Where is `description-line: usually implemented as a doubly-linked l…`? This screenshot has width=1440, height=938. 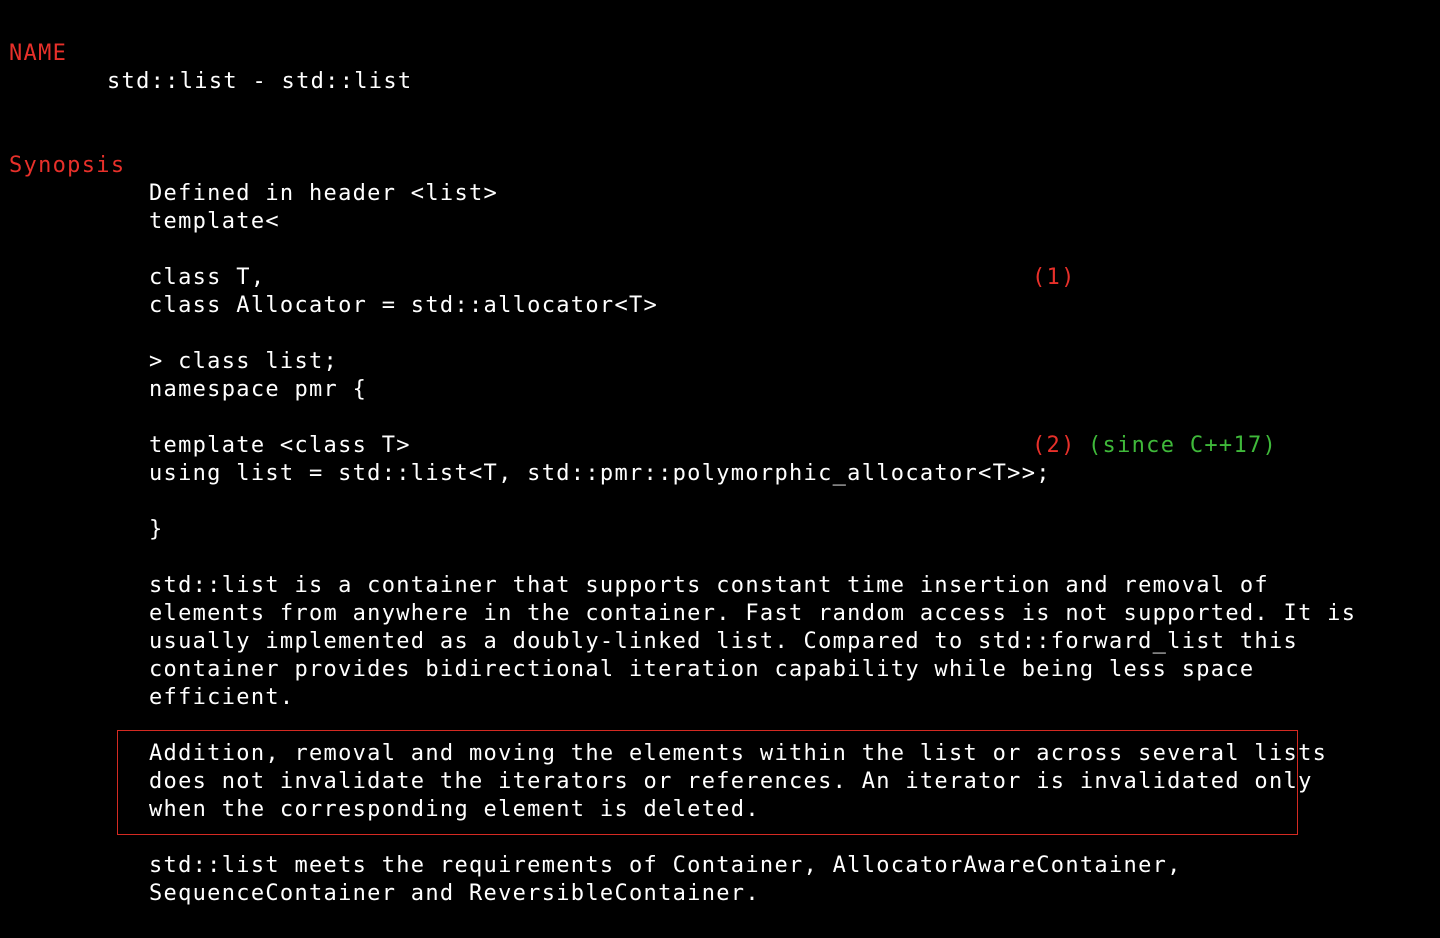
description-line: usually implemented as a doubly-linked l… is located at coordinates (724, 641).